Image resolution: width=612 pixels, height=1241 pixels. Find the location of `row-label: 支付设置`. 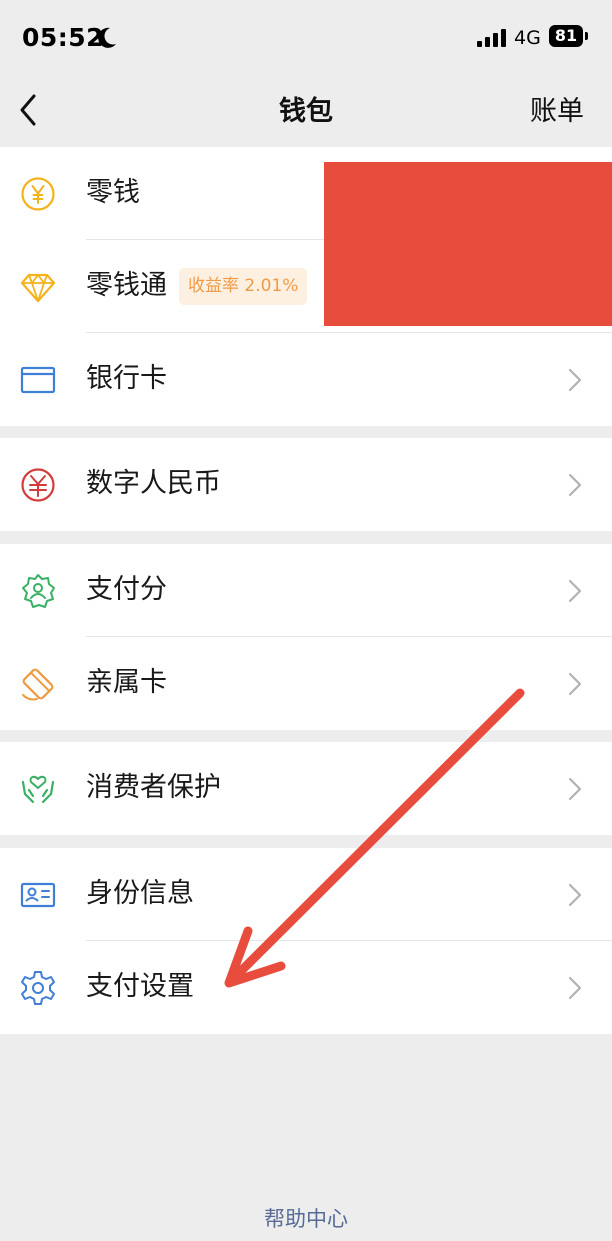

row-label: 支付设置 is located at coordinates (140, 986).